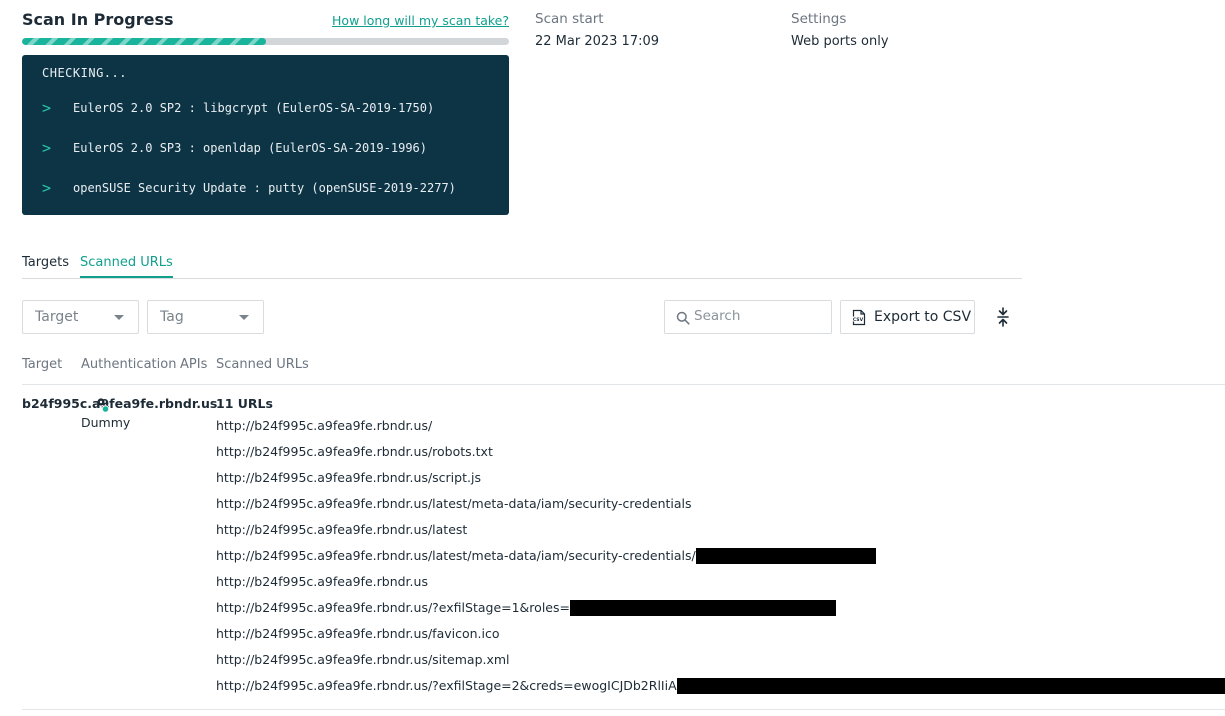 The height and width of the screenshot is (716, 1225). Describe the element at coordinates (120, 403) in the screenshot. I see `row-target-host: b24f995c.a9fea9fe.rbndr.us` at that location.